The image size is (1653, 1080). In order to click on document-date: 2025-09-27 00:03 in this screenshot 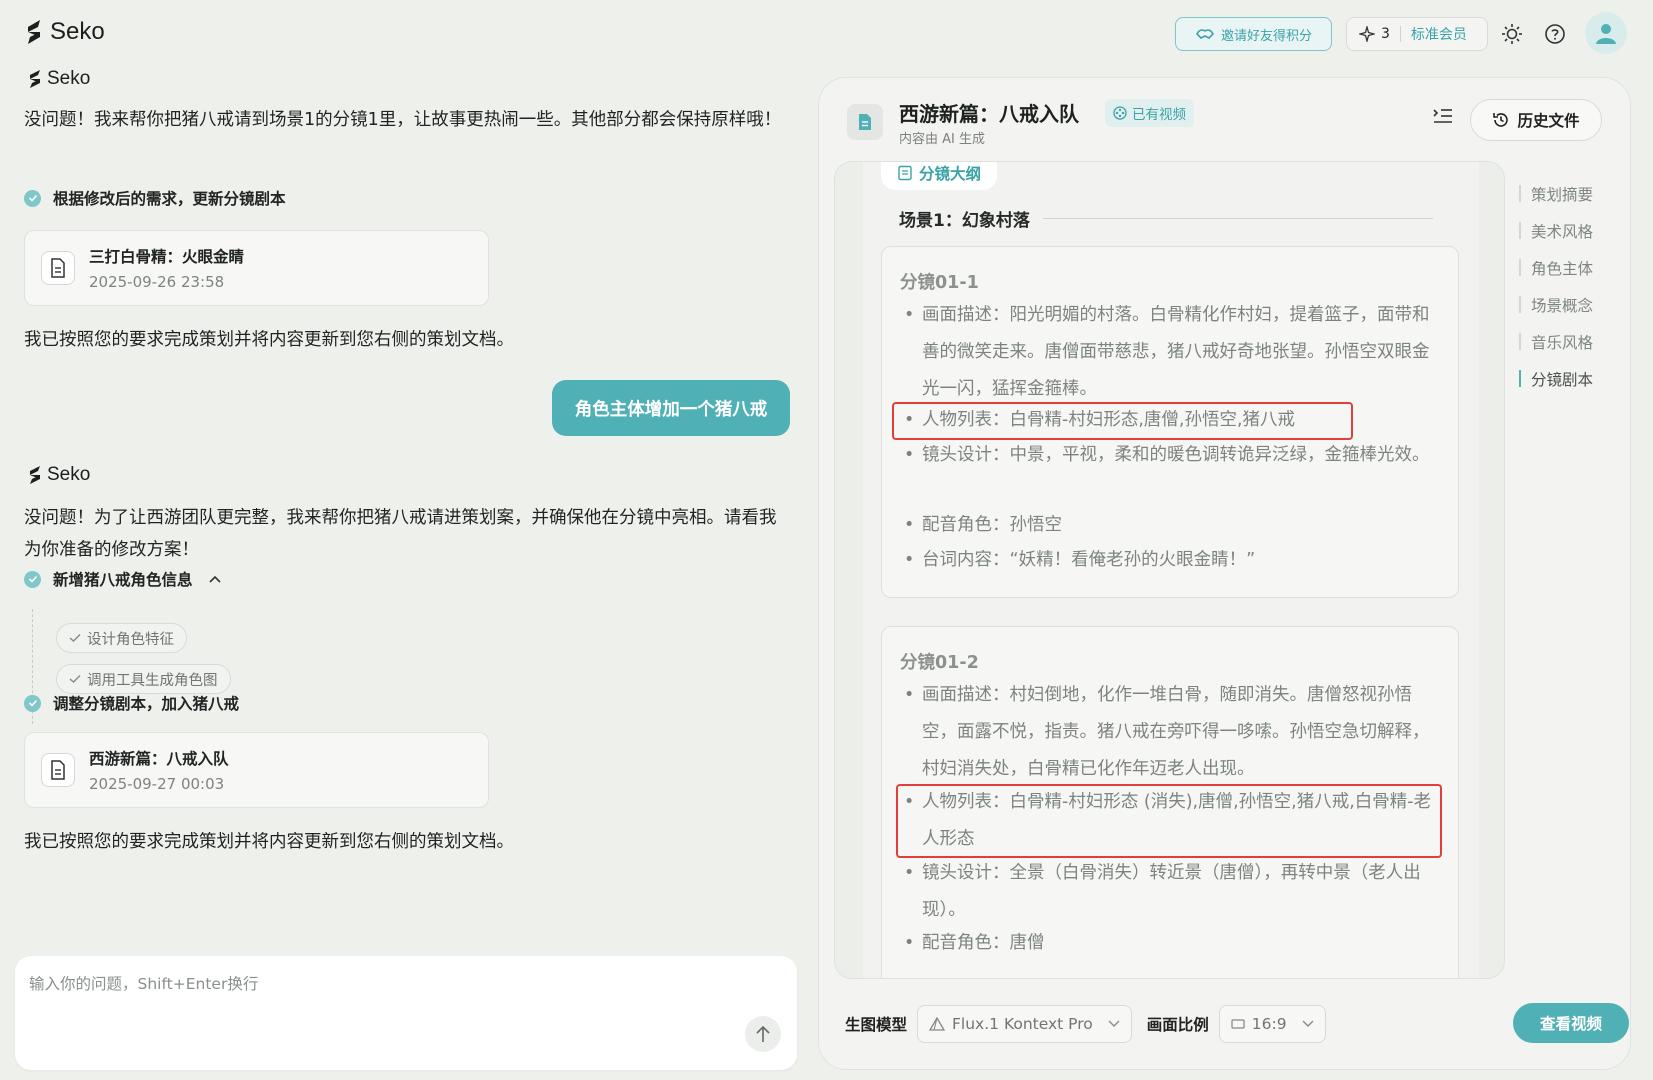, I will do `click(157, 784)`.